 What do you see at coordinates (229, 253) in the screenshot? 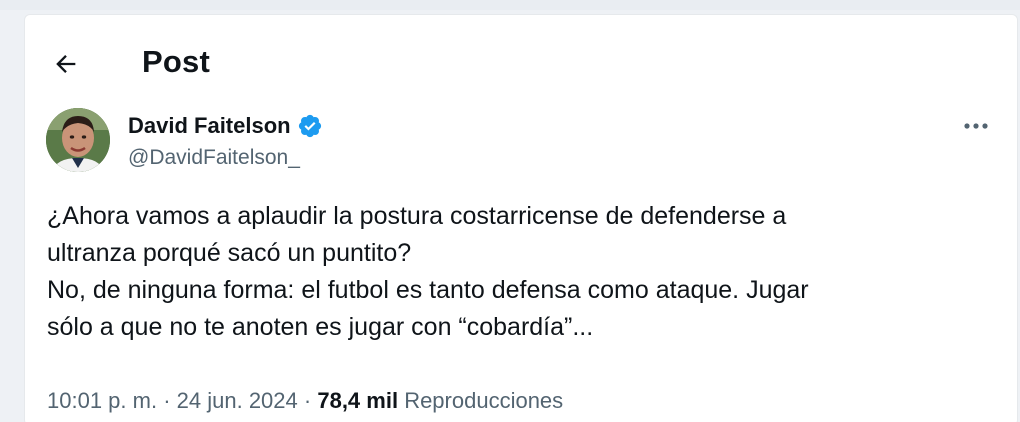
I see `post-text-line: ultranza porqué sacó un puntito?` at bounding box center [229, 253].